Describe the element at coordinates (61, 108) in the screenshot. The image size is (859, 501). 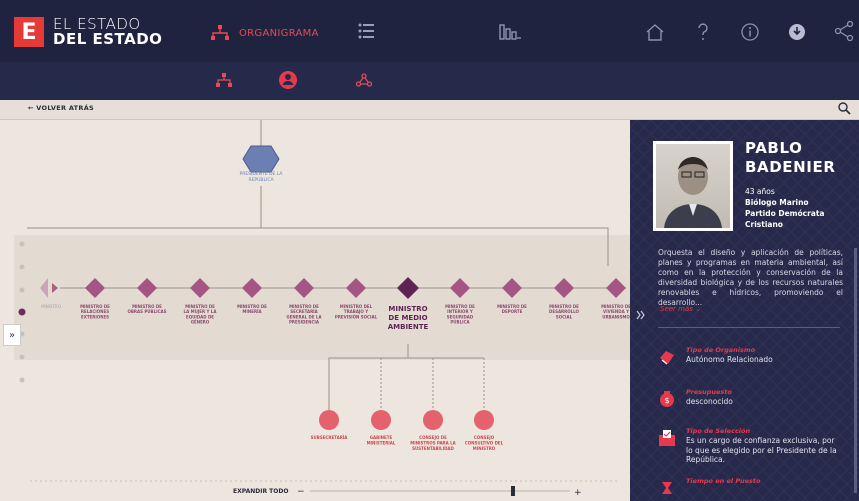
I see `back-link: ← VOLVER ATRÁS` at that location.